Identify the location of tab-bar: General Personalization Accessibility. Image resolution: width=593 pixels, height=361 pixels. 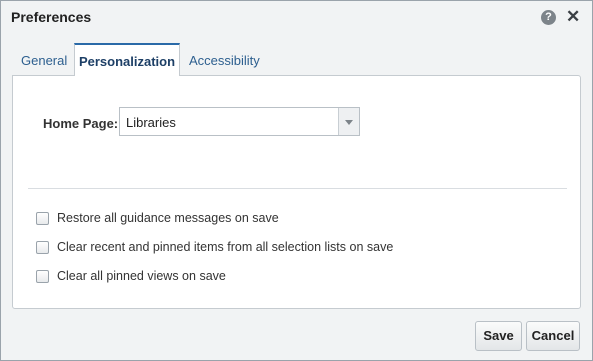
(296, 59).